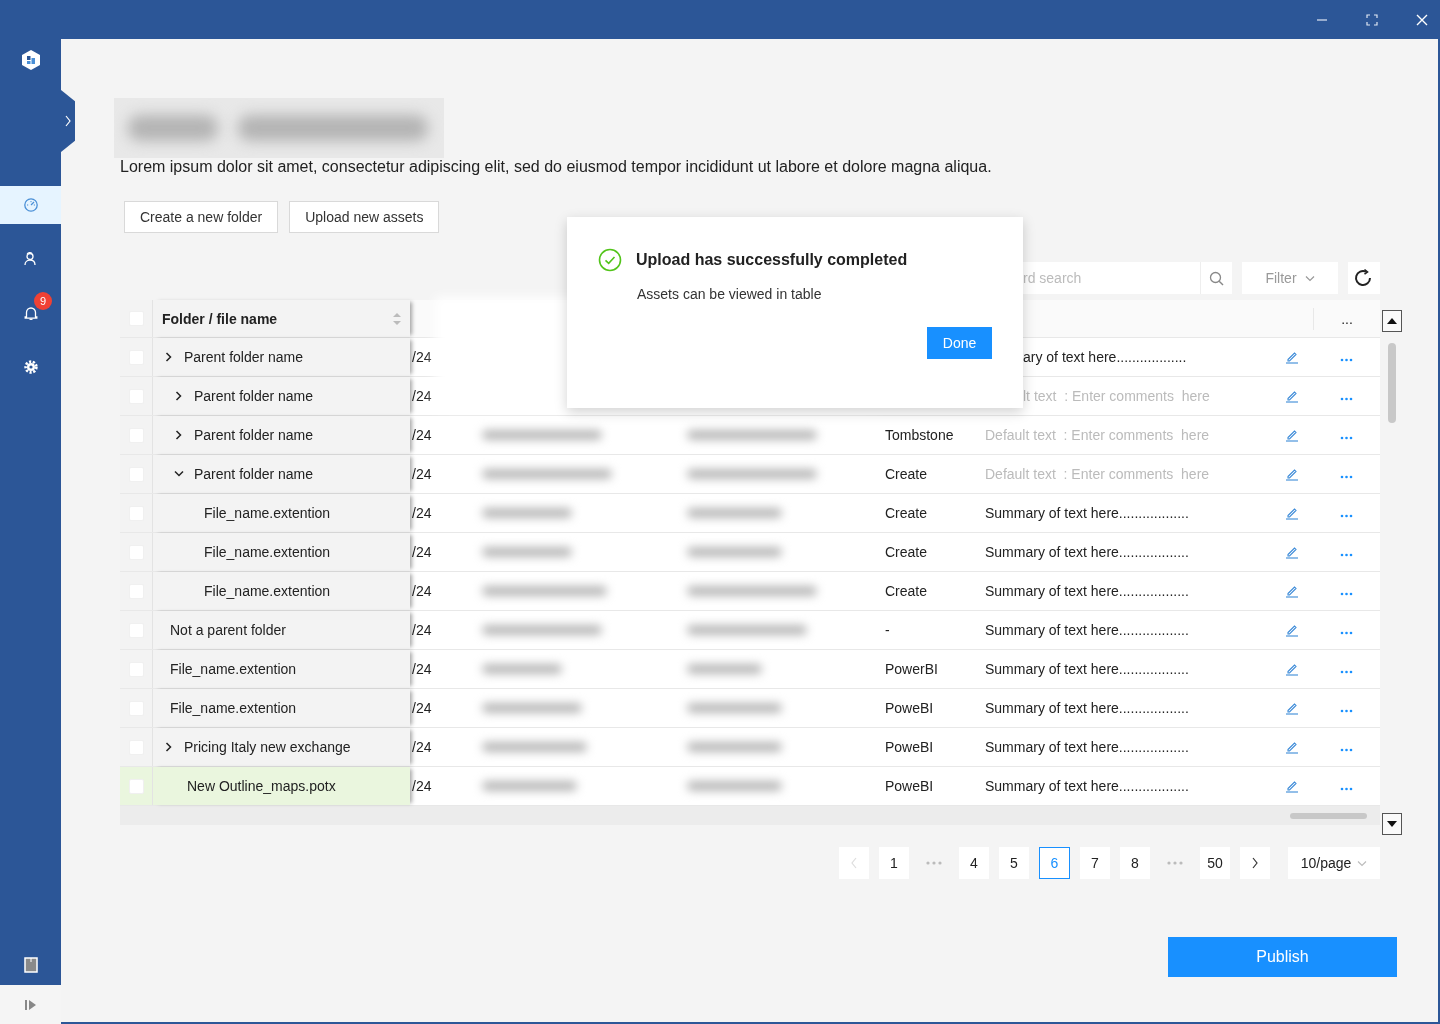 The width and height of the screenshot is (1440, 1024). Describe the element at coordinates (1095, 863) in the screenshot. I see `page-button: 7` at that location.